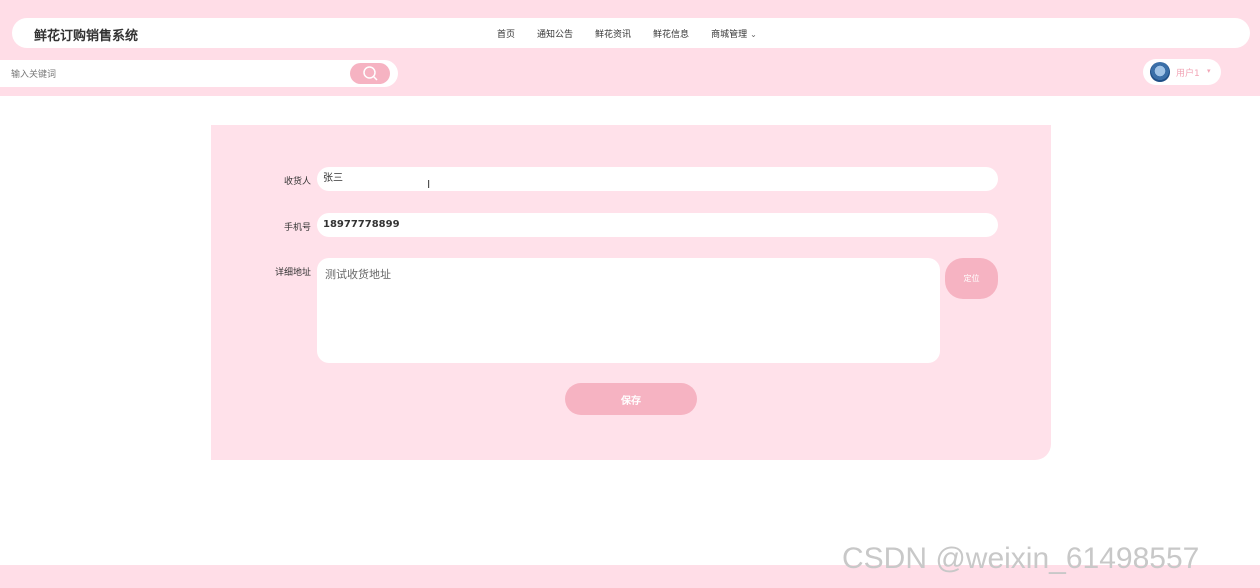  What do you see at coordinates (297, 182) in the screenshot?
I see `receiver-label: 收货人` at bounding box center [297, 182].